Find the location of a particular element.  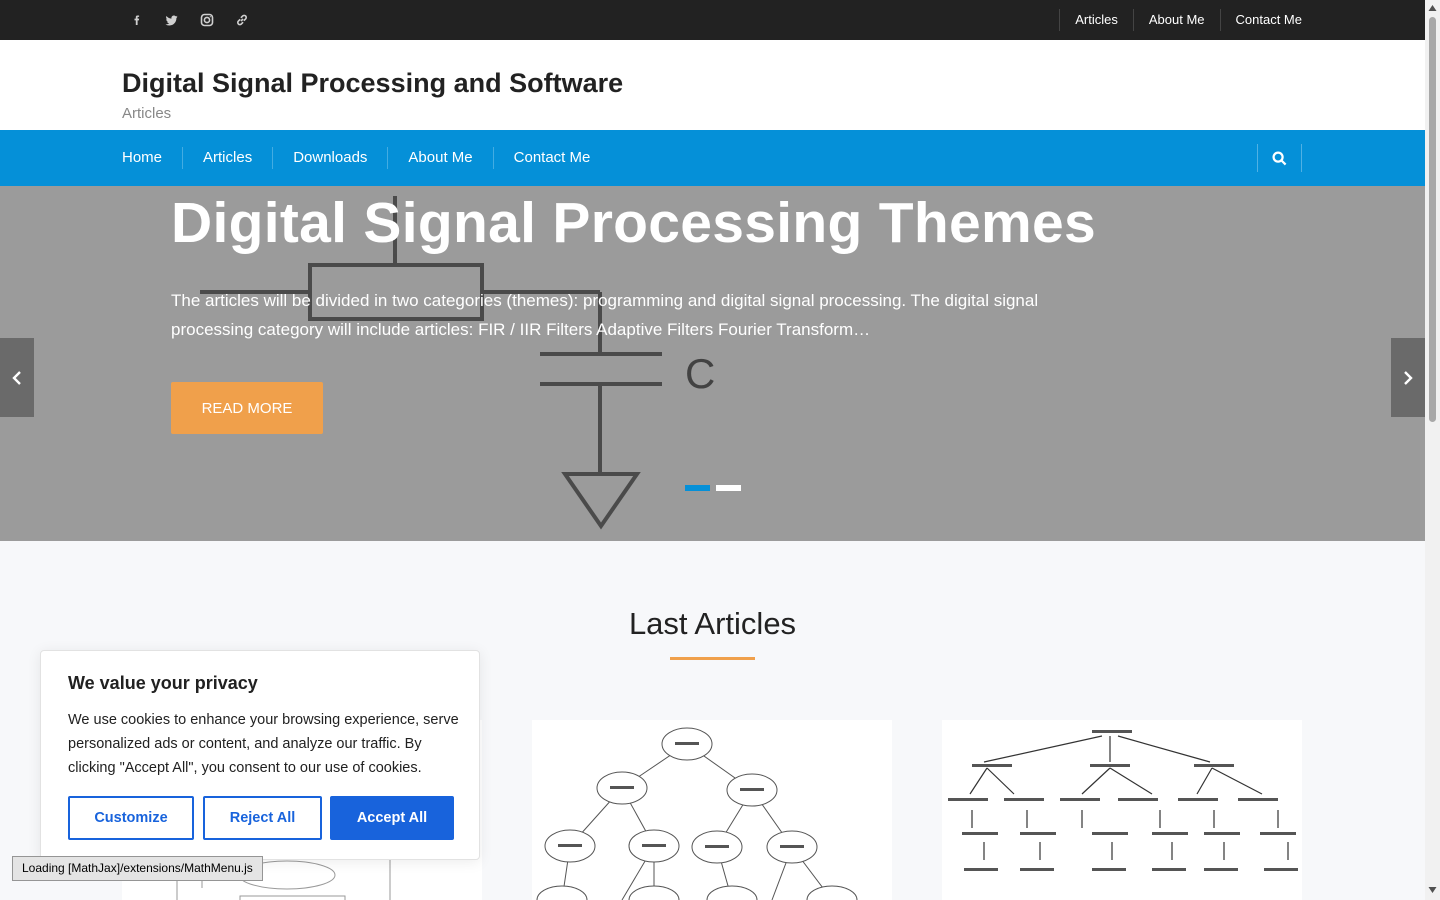

search-icon is located at coordinates (1279, 157).